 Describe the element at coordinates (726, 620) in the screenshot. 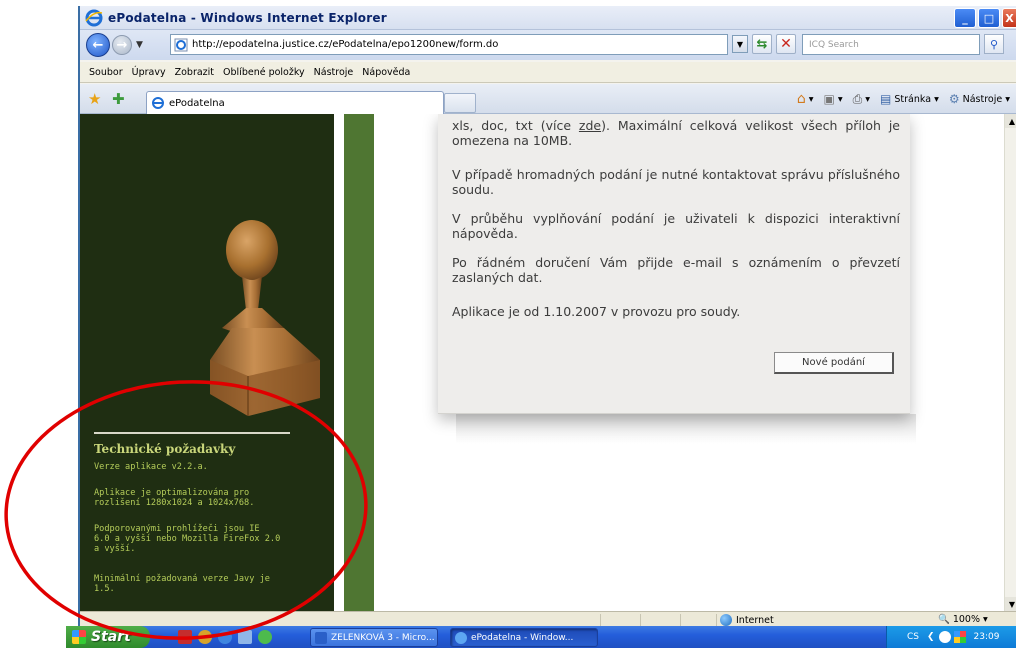

I see `globe-icon` at that location.